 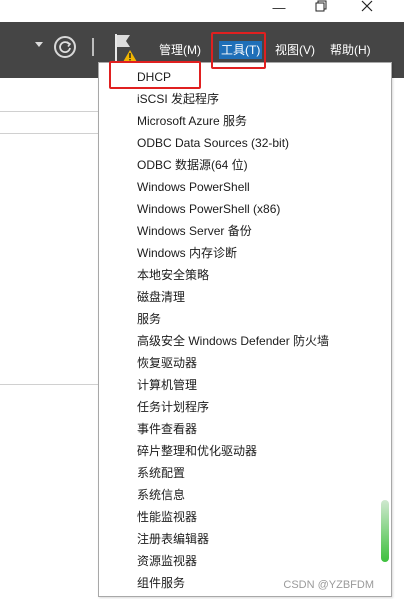 I want to click on menu-item-defender-firewall: 高级安全 Windows Defender 防火墙, so click(x=233, y=341).